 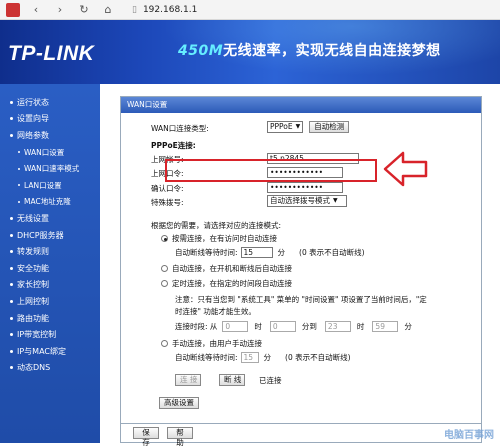 What do you see at coordinates (50, 251) in the screenshot?
I see `sidebar-item-forwarding: 转发规则` at bounding box center [50, 251].